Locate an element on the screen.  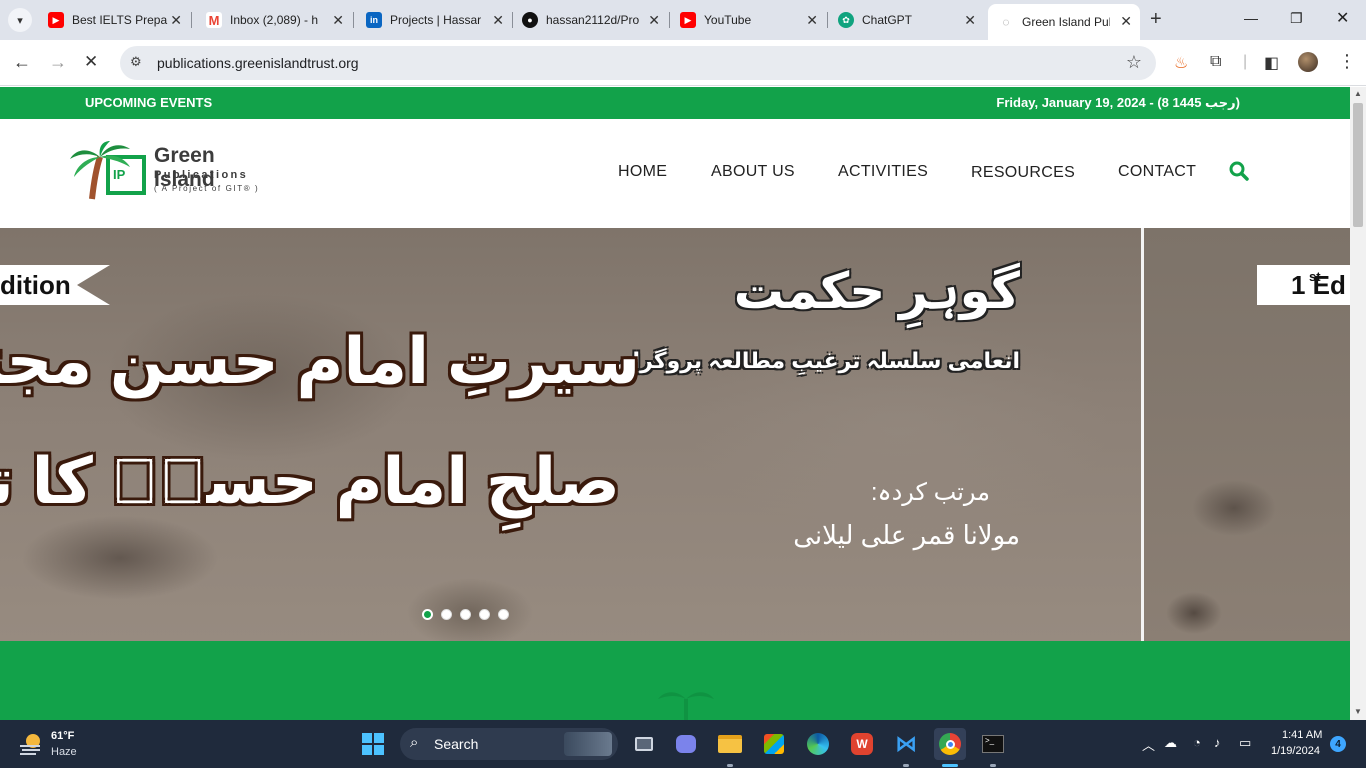
tab-title: Inbox (2,089) - h is located at coordinates (274, 20).